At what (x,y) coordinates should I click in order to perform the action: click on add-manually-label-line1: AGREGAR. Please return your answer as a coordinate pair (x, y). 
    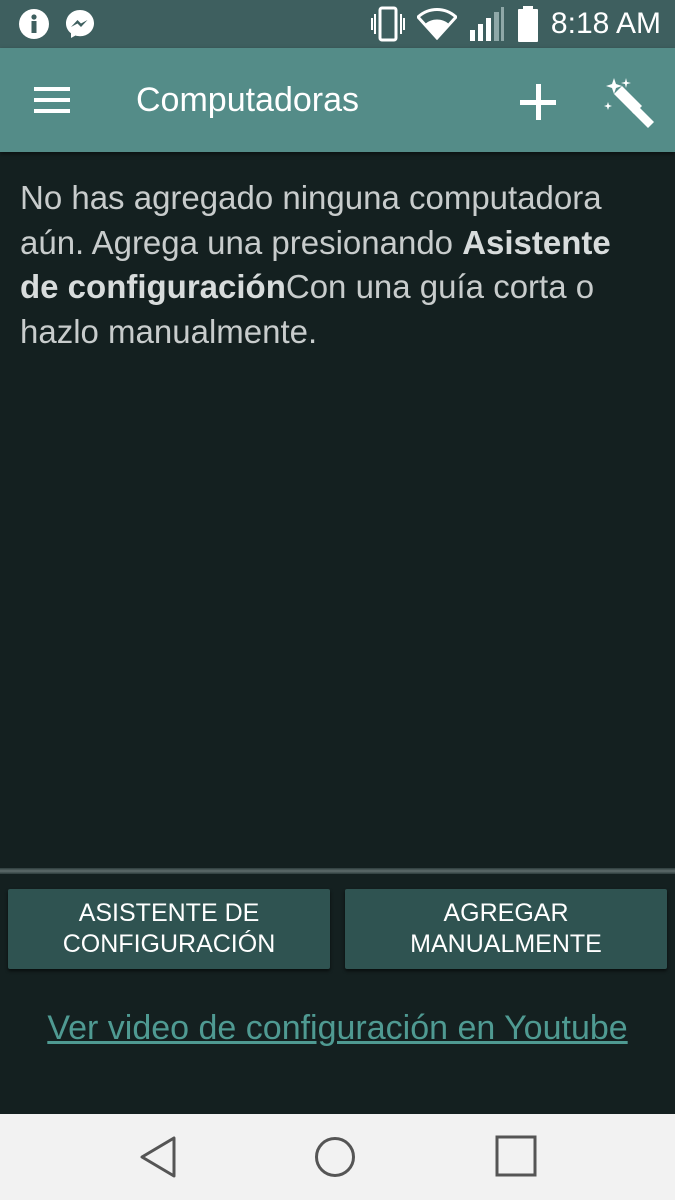
    Looking at the image, I should click on (506, 913).